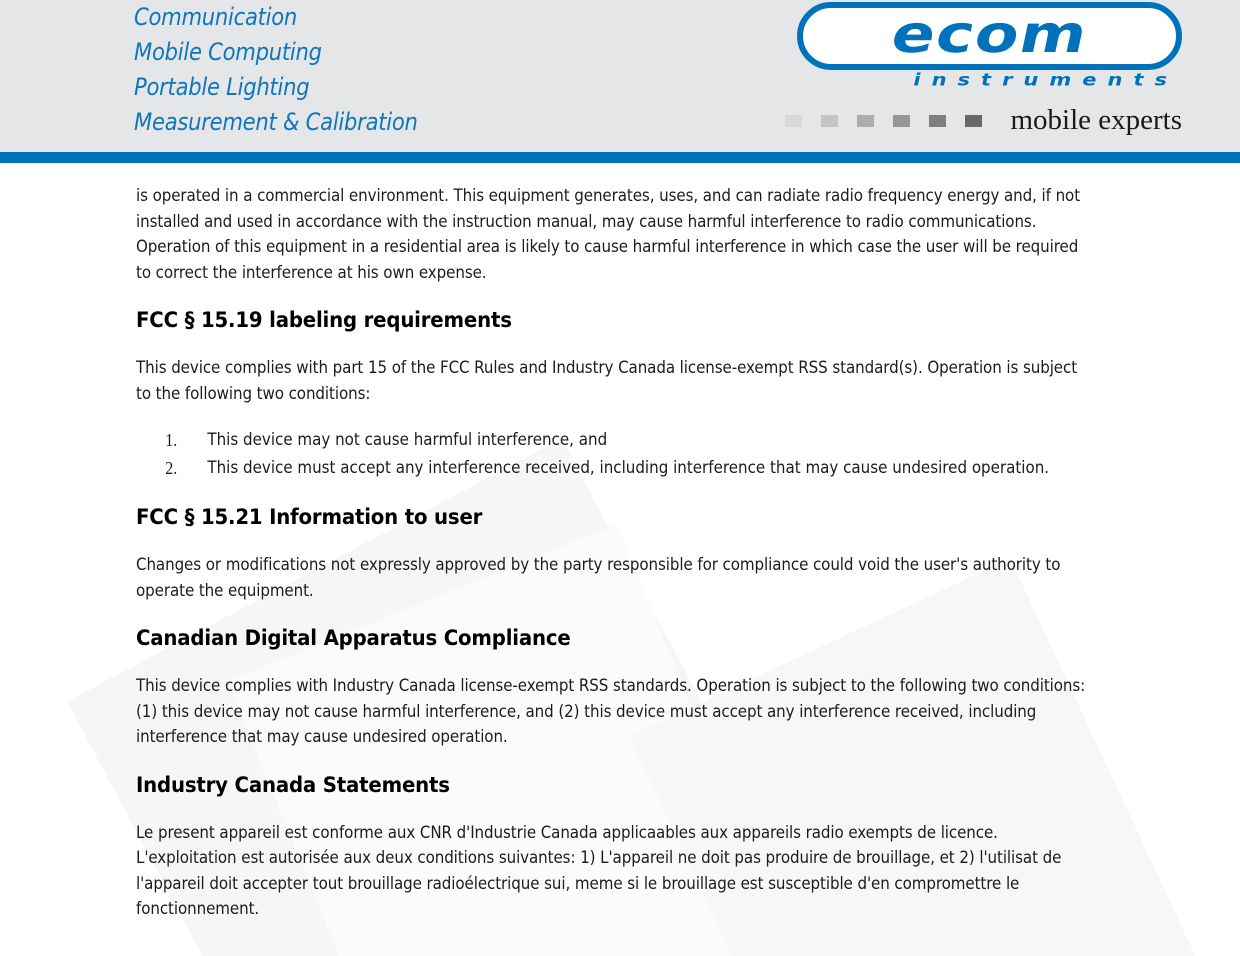 Image resolution: width=1240 pixels, height=956 pixels. What do you see at coordinates (1096, 120) in the screenshot?
I see `logo-slogan: mobile experts` at bounding box center [1096, 120].